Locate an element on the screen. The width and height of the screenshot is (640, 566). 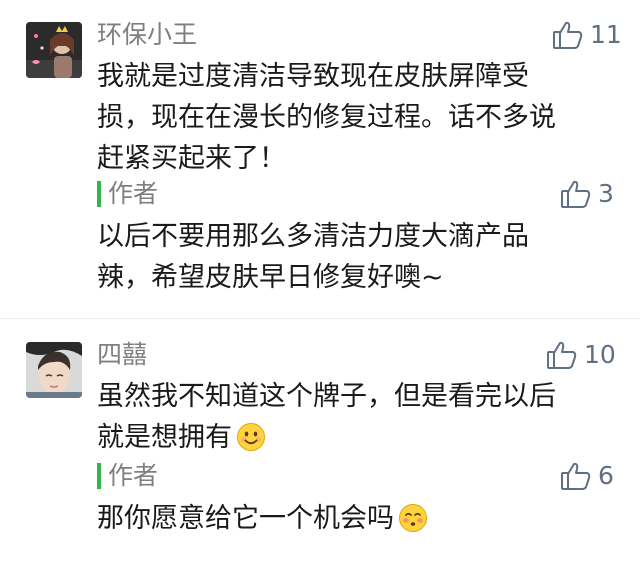
reply-like-button: 3 is located at coordinates (587, 194).